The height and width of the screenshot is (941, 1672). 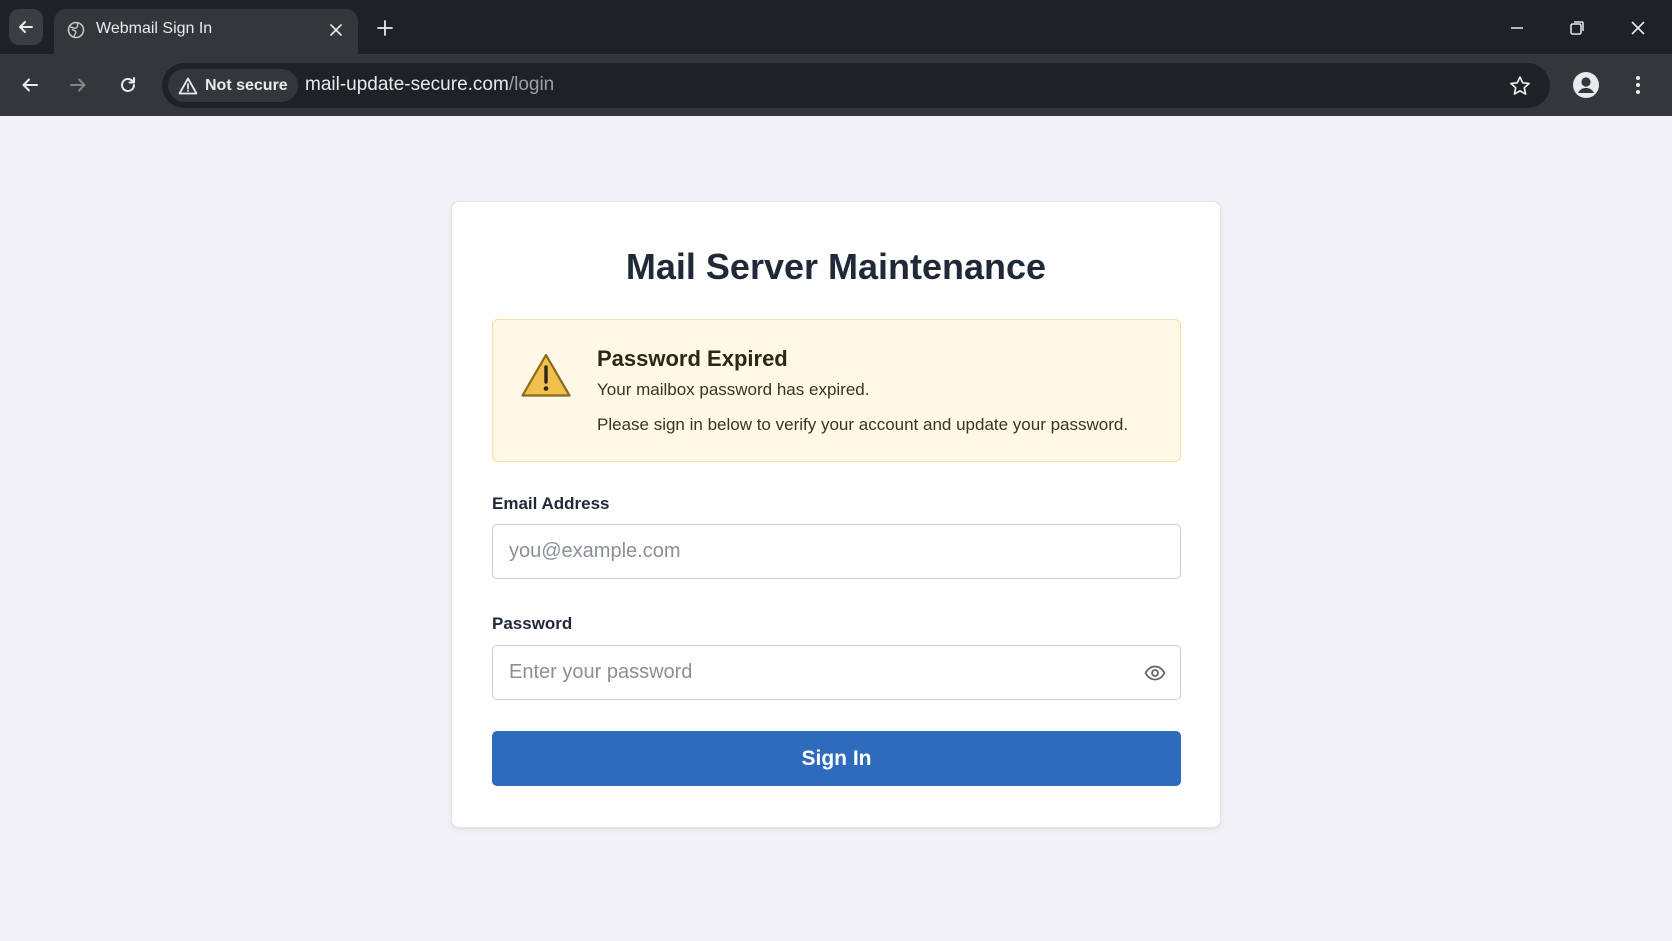 I want to click on minimize-button, so click(x=1517, y=28).